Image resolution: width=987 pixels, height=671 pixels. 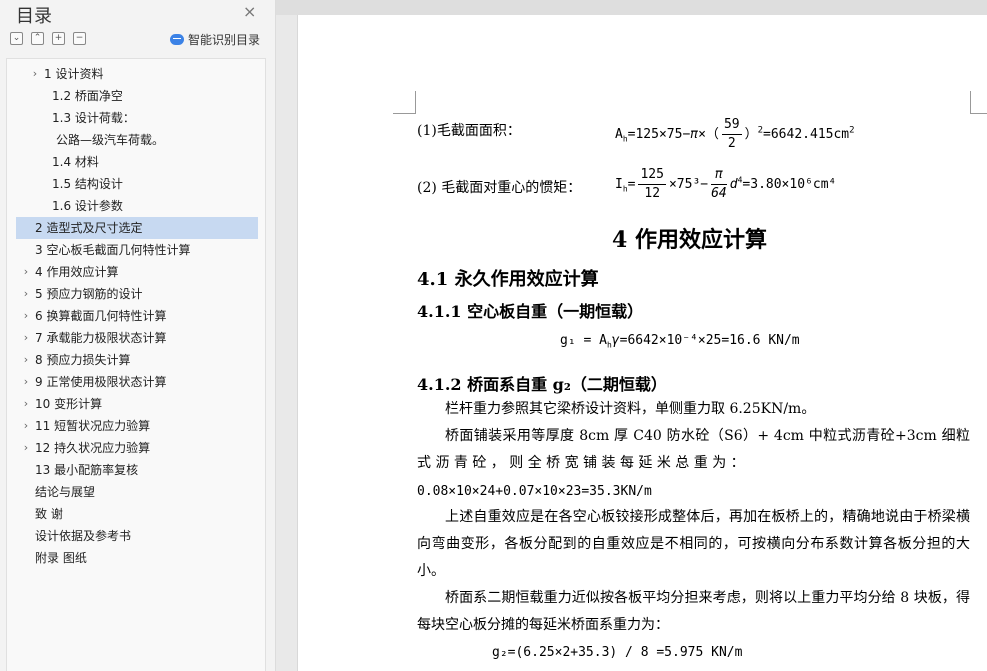 I want to click on add-heading-icon: +, so click(x=58, y=38).